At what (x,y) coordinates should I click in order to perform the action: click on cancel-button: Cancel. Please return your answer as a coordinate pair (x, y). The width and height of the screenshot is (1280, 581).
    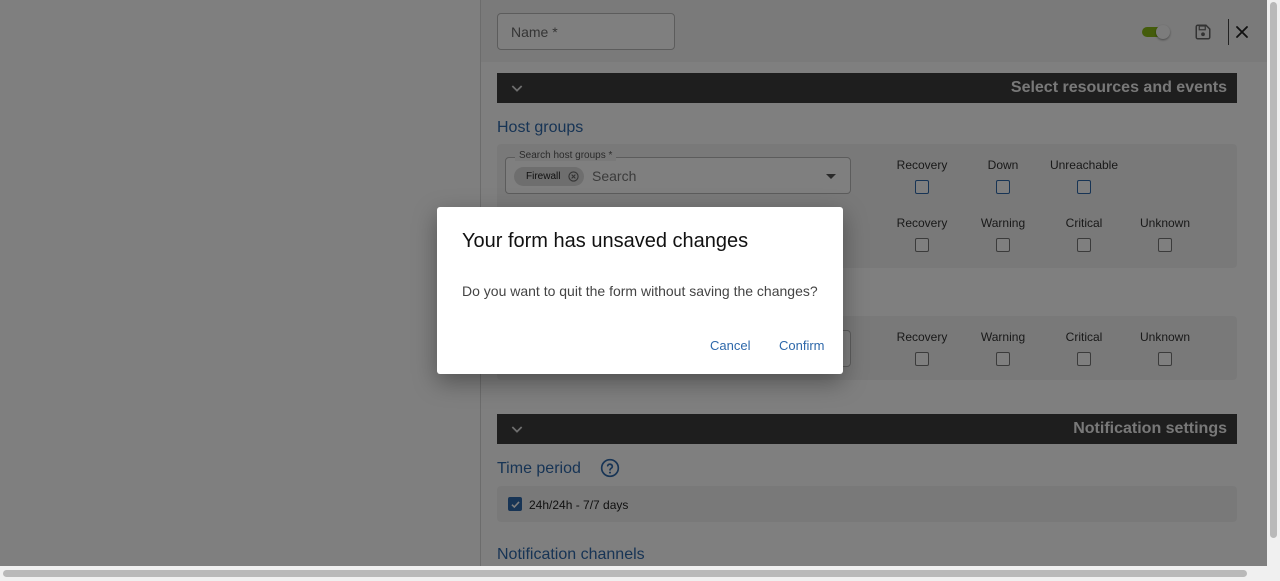
    Looking at the image, I should click on (730, 345).